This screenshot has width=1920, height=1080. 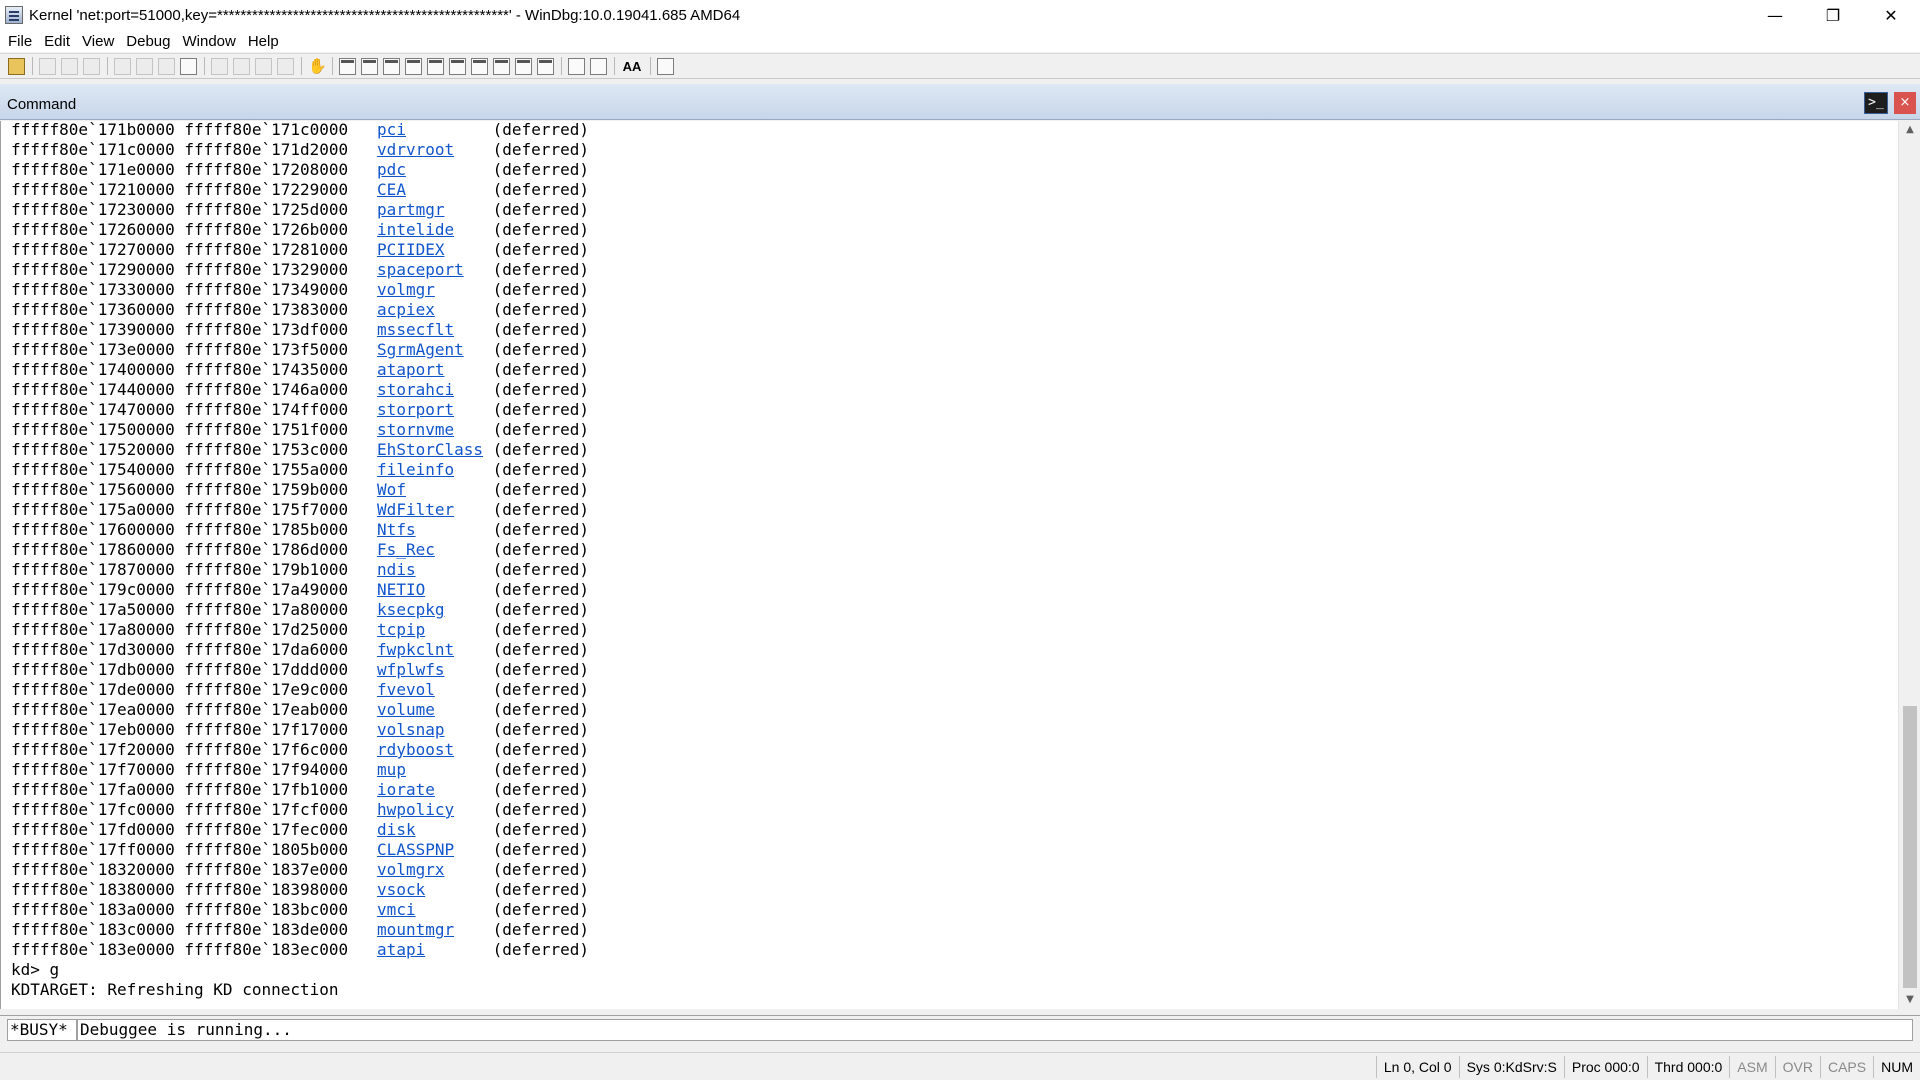 I want to click on scratch-pad-icon, so click(x=501, y=66).